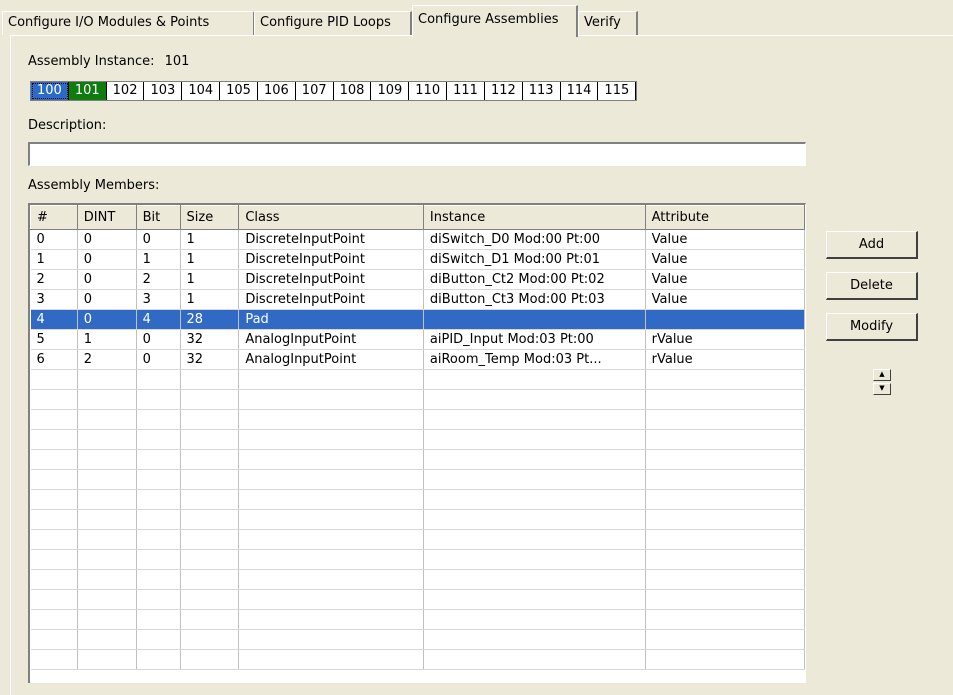 This screenshot has height=695, width=953. Describe the element at coordinates (534, 217) in the screenshot. I see `column-header: Instance` at that location.